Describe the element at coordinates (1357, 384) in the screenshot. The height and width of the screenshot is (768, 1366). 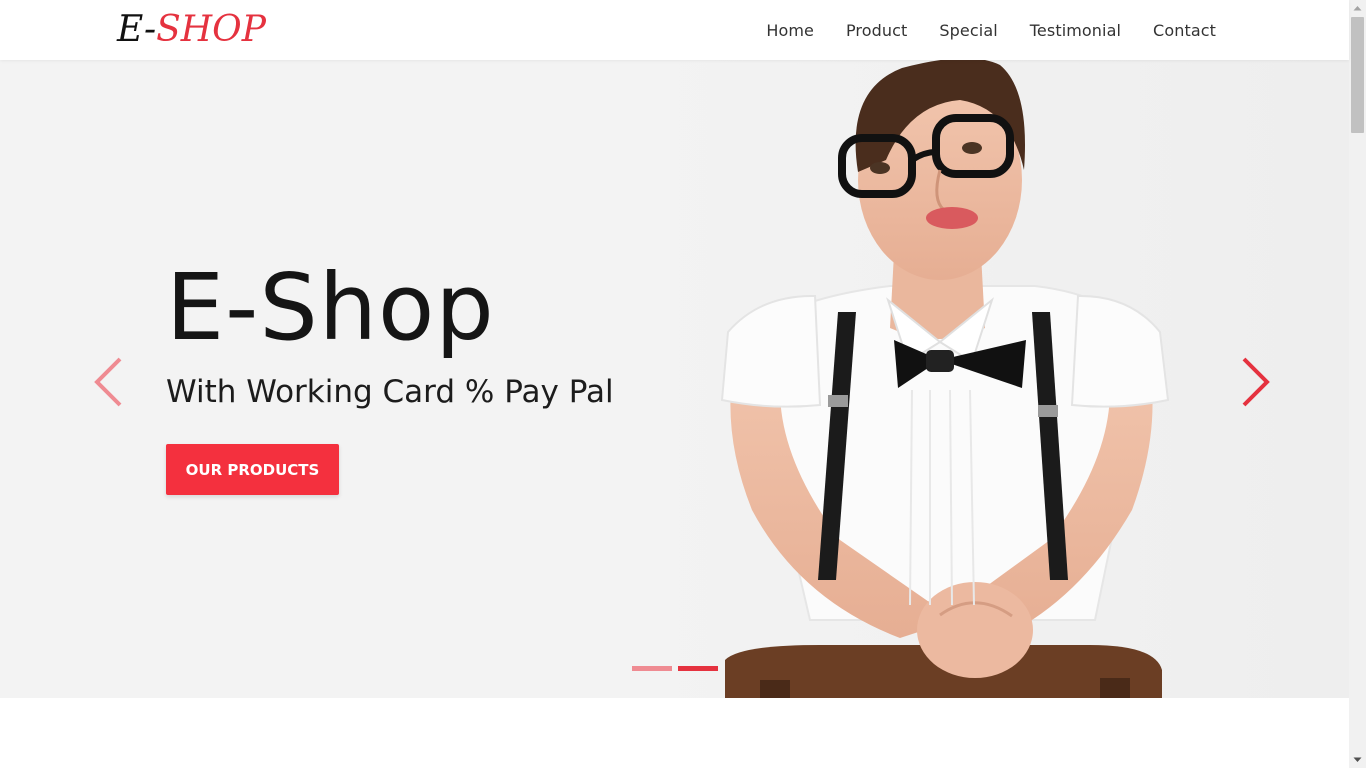
I see `page-scrollbar` at that location.